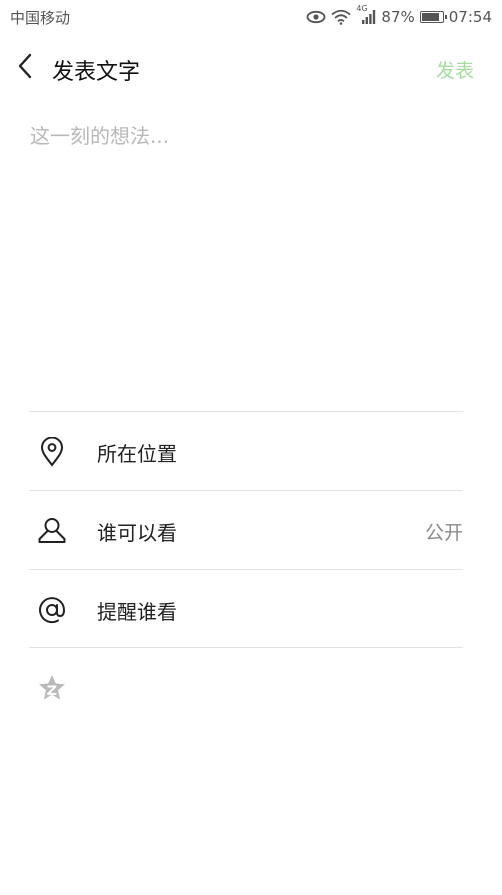 This screenshot has width=502, height=895. What do you see at coordinates (247, 610) in the screenshot?
I see `mention-row: 提醒谁看` at bounding box center [247, 610].